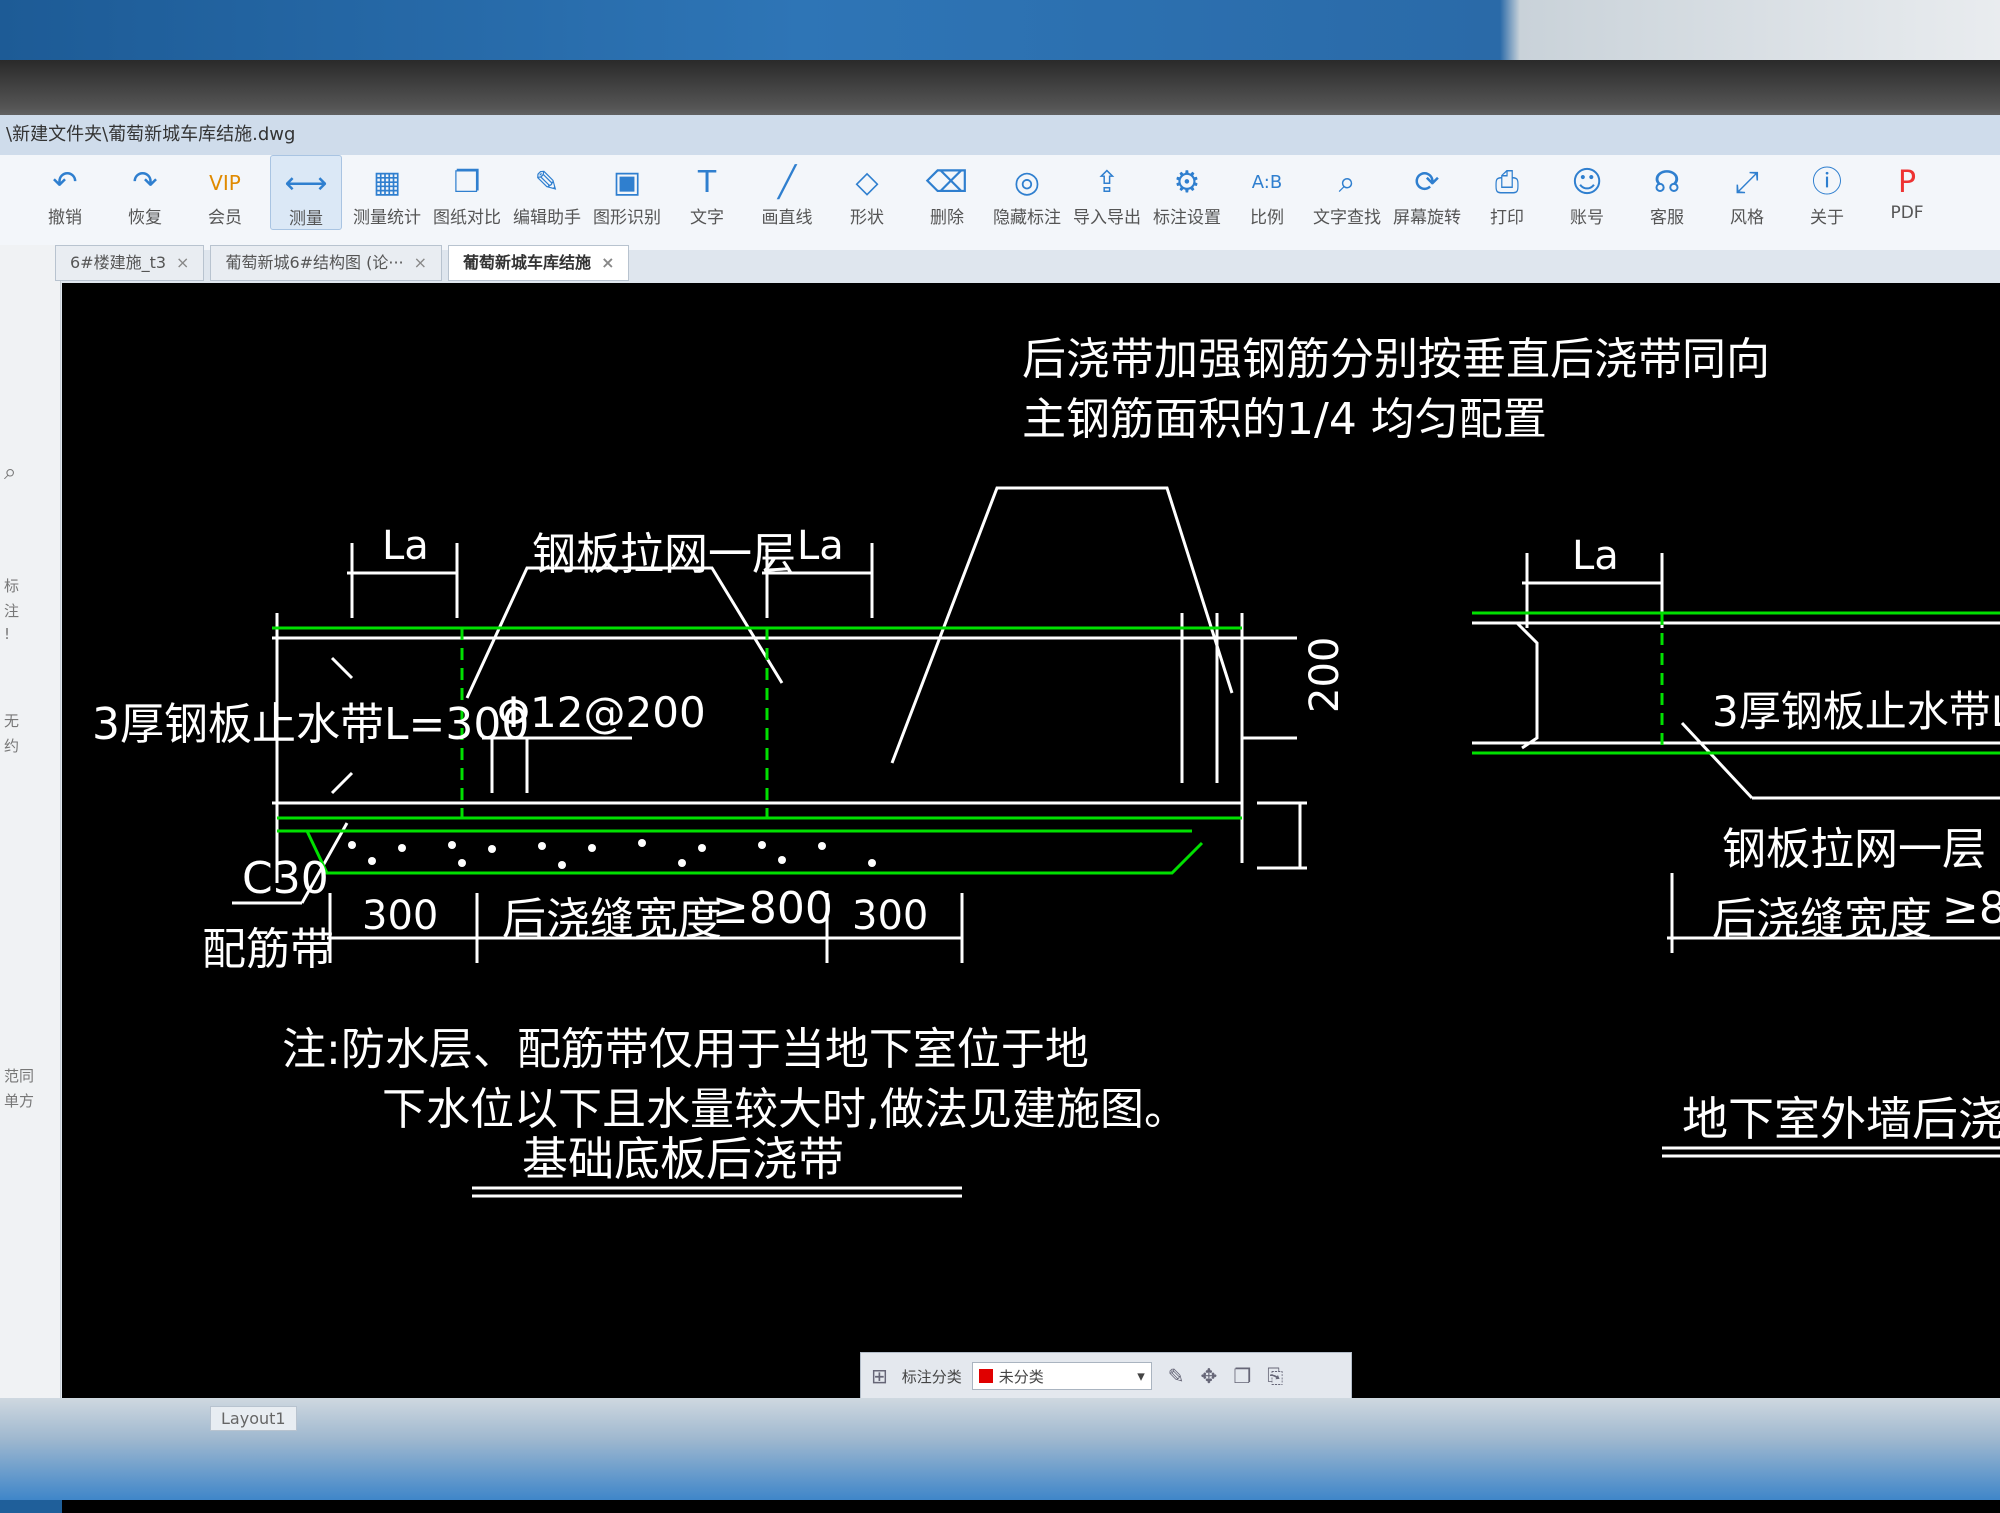 The height and width of the screenshot is (1513, 2000). I want to click on toolbar-button-text-search: ⌕ 文字查找, so click(1347, 191).